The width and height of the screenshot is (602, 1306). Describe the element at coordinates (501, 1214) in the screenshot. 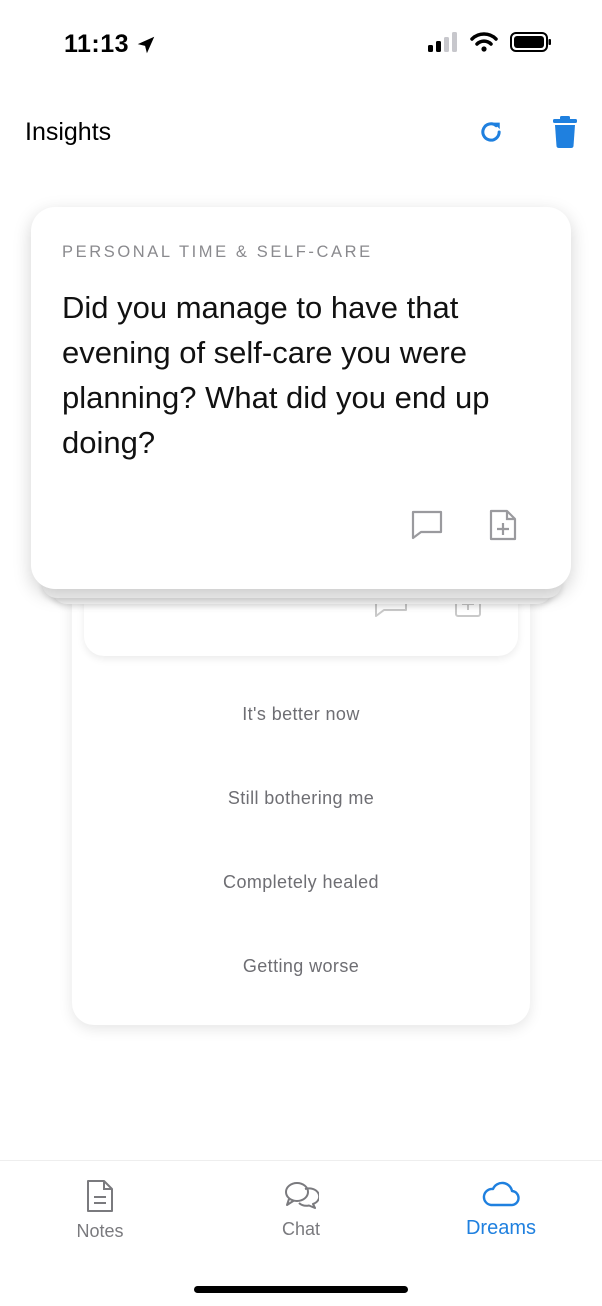

I see `tab-dreams: Dreams` at that location.